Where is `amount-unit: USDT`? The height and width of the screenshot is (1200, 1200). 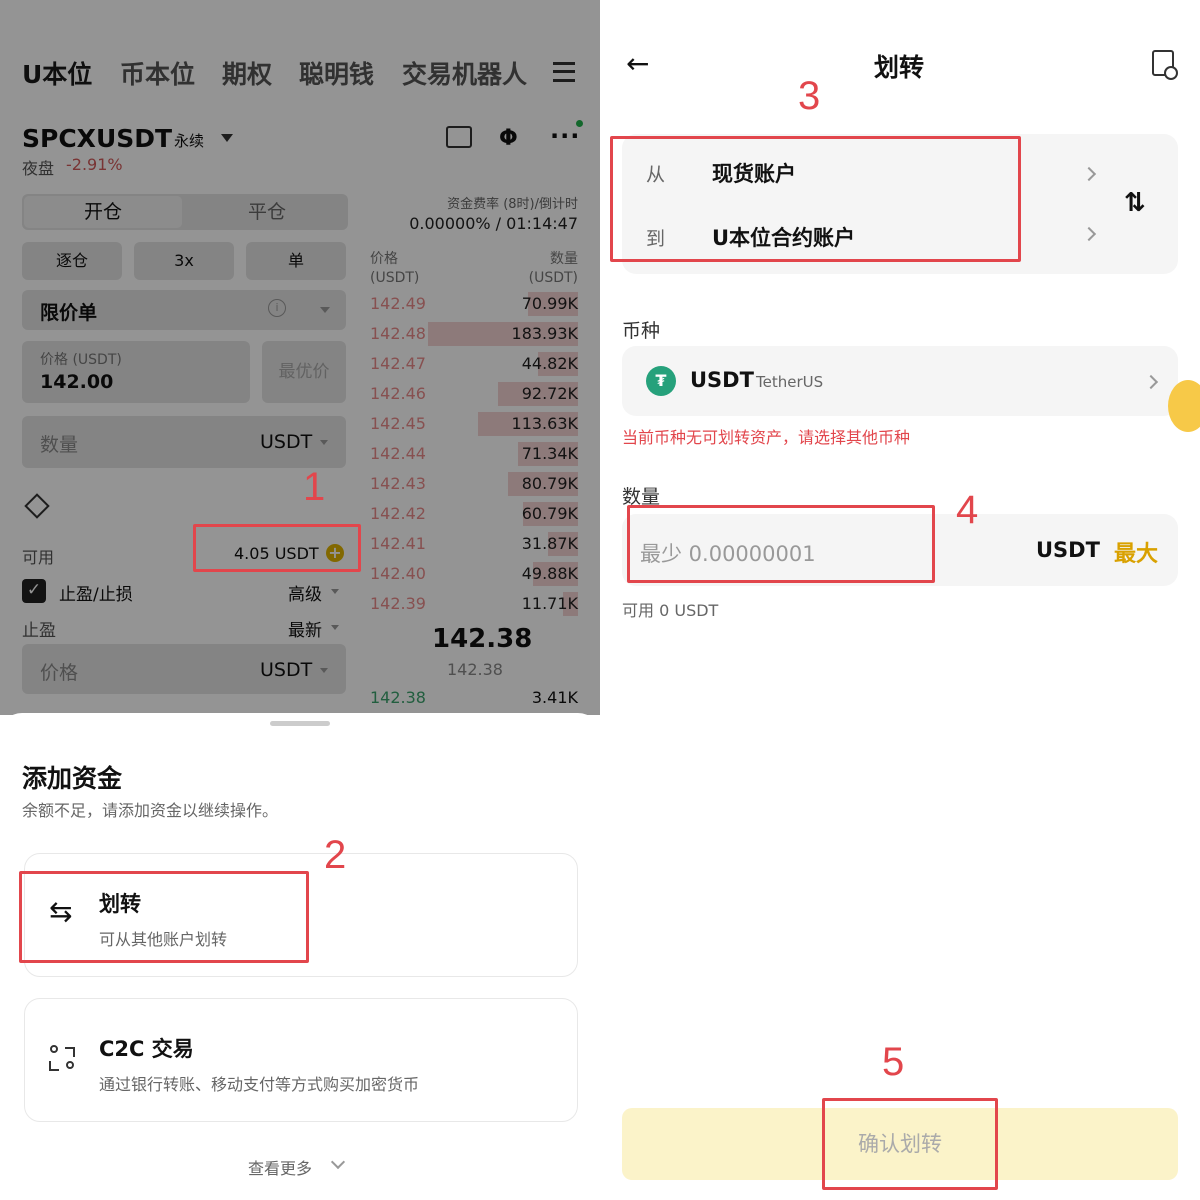
amount-unit: USDT is located at coordinates (1068, 550).